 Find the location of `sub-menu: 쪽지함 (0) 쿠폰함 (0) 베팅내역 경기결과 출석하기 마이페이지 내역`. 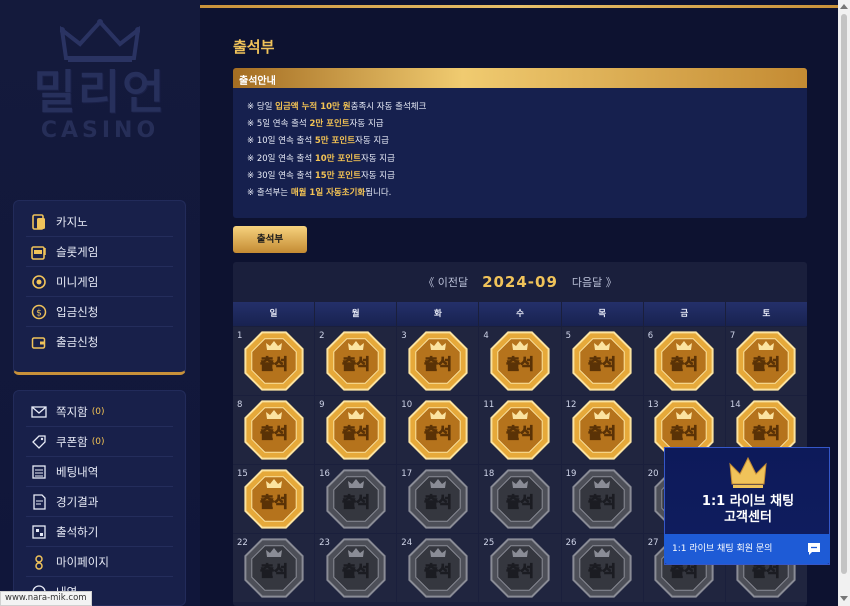

sub-menu: 쪽지함 (0) 쿠폰함 (0) 베팅내역 경기결과 출석하기 마이페이지 내역 is located at coordinates (99, 498).